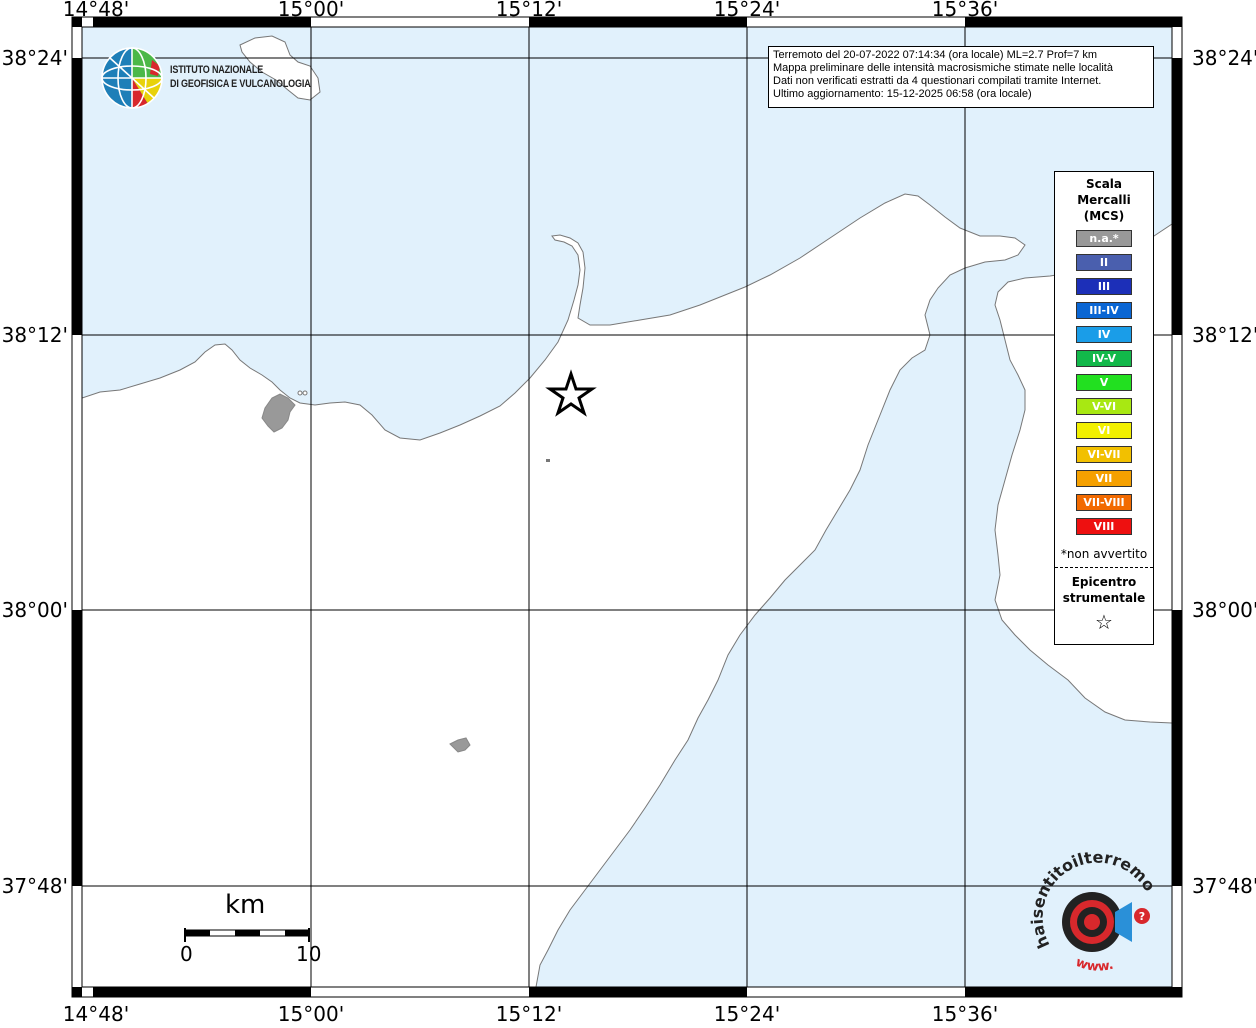  I want to click on scale-max-label: 10, so click(309, 954).